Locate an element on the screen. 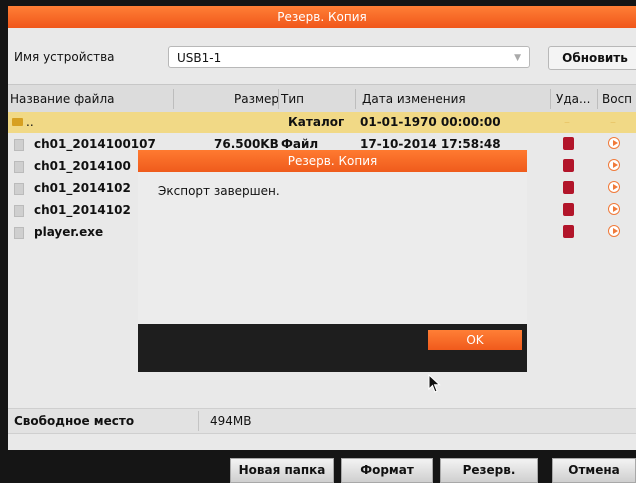 Image resolution: width=636 pixels, height=483 pixels. device-row: Имя устройства USB1-1 ▼ Обновить is located at coordinates (322, 59).